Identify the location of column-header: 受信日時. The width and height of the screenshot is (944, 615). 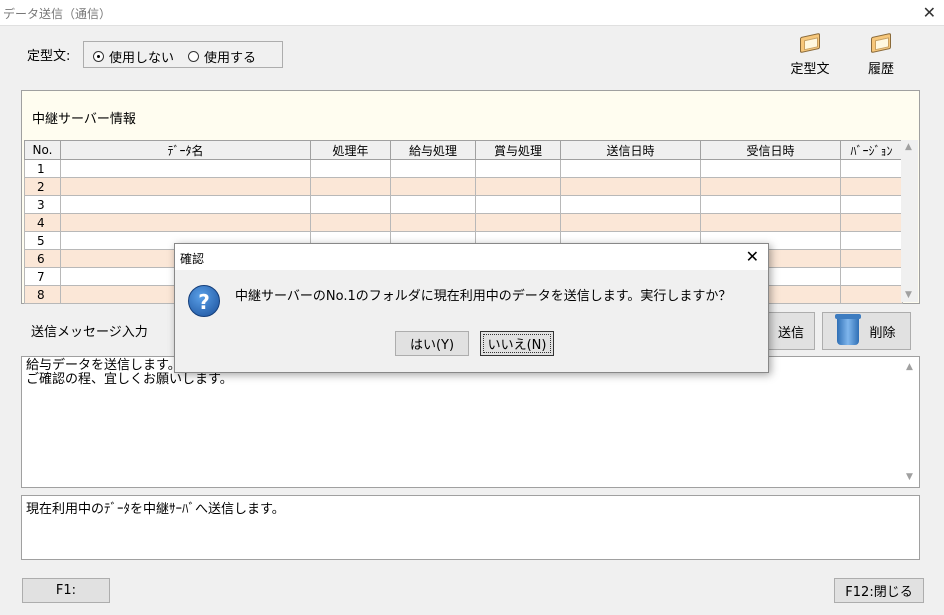
(770, 150).